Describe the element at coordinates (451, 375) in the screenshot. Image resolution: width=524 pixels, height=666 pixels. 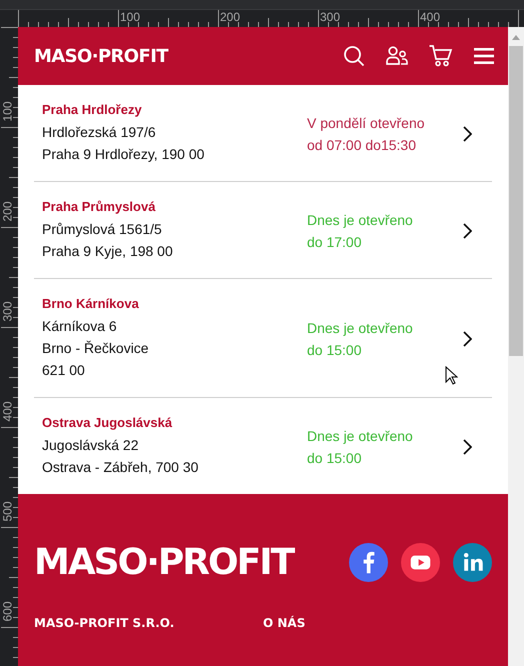
I see `cursor-icon` at that location.